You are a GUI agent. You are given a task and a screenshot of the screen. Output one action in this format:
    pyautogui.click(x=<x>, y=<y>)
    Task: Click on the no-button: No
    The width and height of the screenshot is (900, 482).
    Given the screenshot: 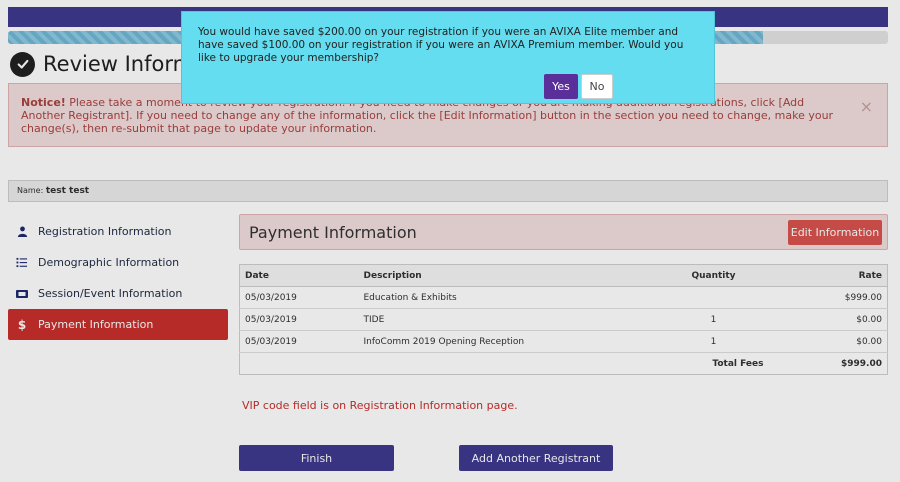 What is the action you would take?
    pyautogui.click(x=597, y=86)
    